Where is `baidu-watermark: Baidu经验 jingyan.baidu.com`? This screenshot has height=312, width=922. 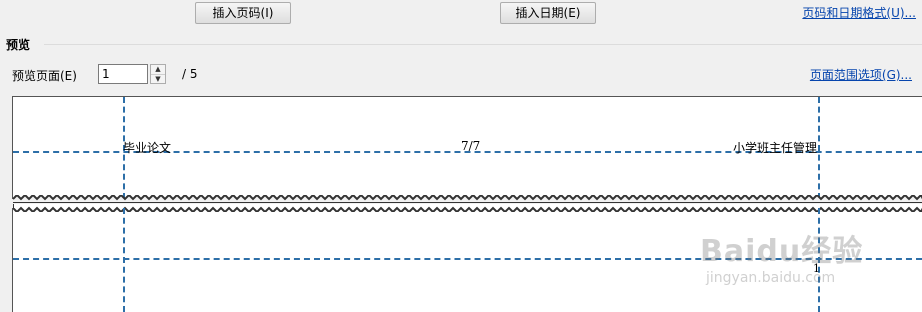
baidu-watermark: Baidu经验 jingyan.baidu.com is located at coordinates (781, 256).